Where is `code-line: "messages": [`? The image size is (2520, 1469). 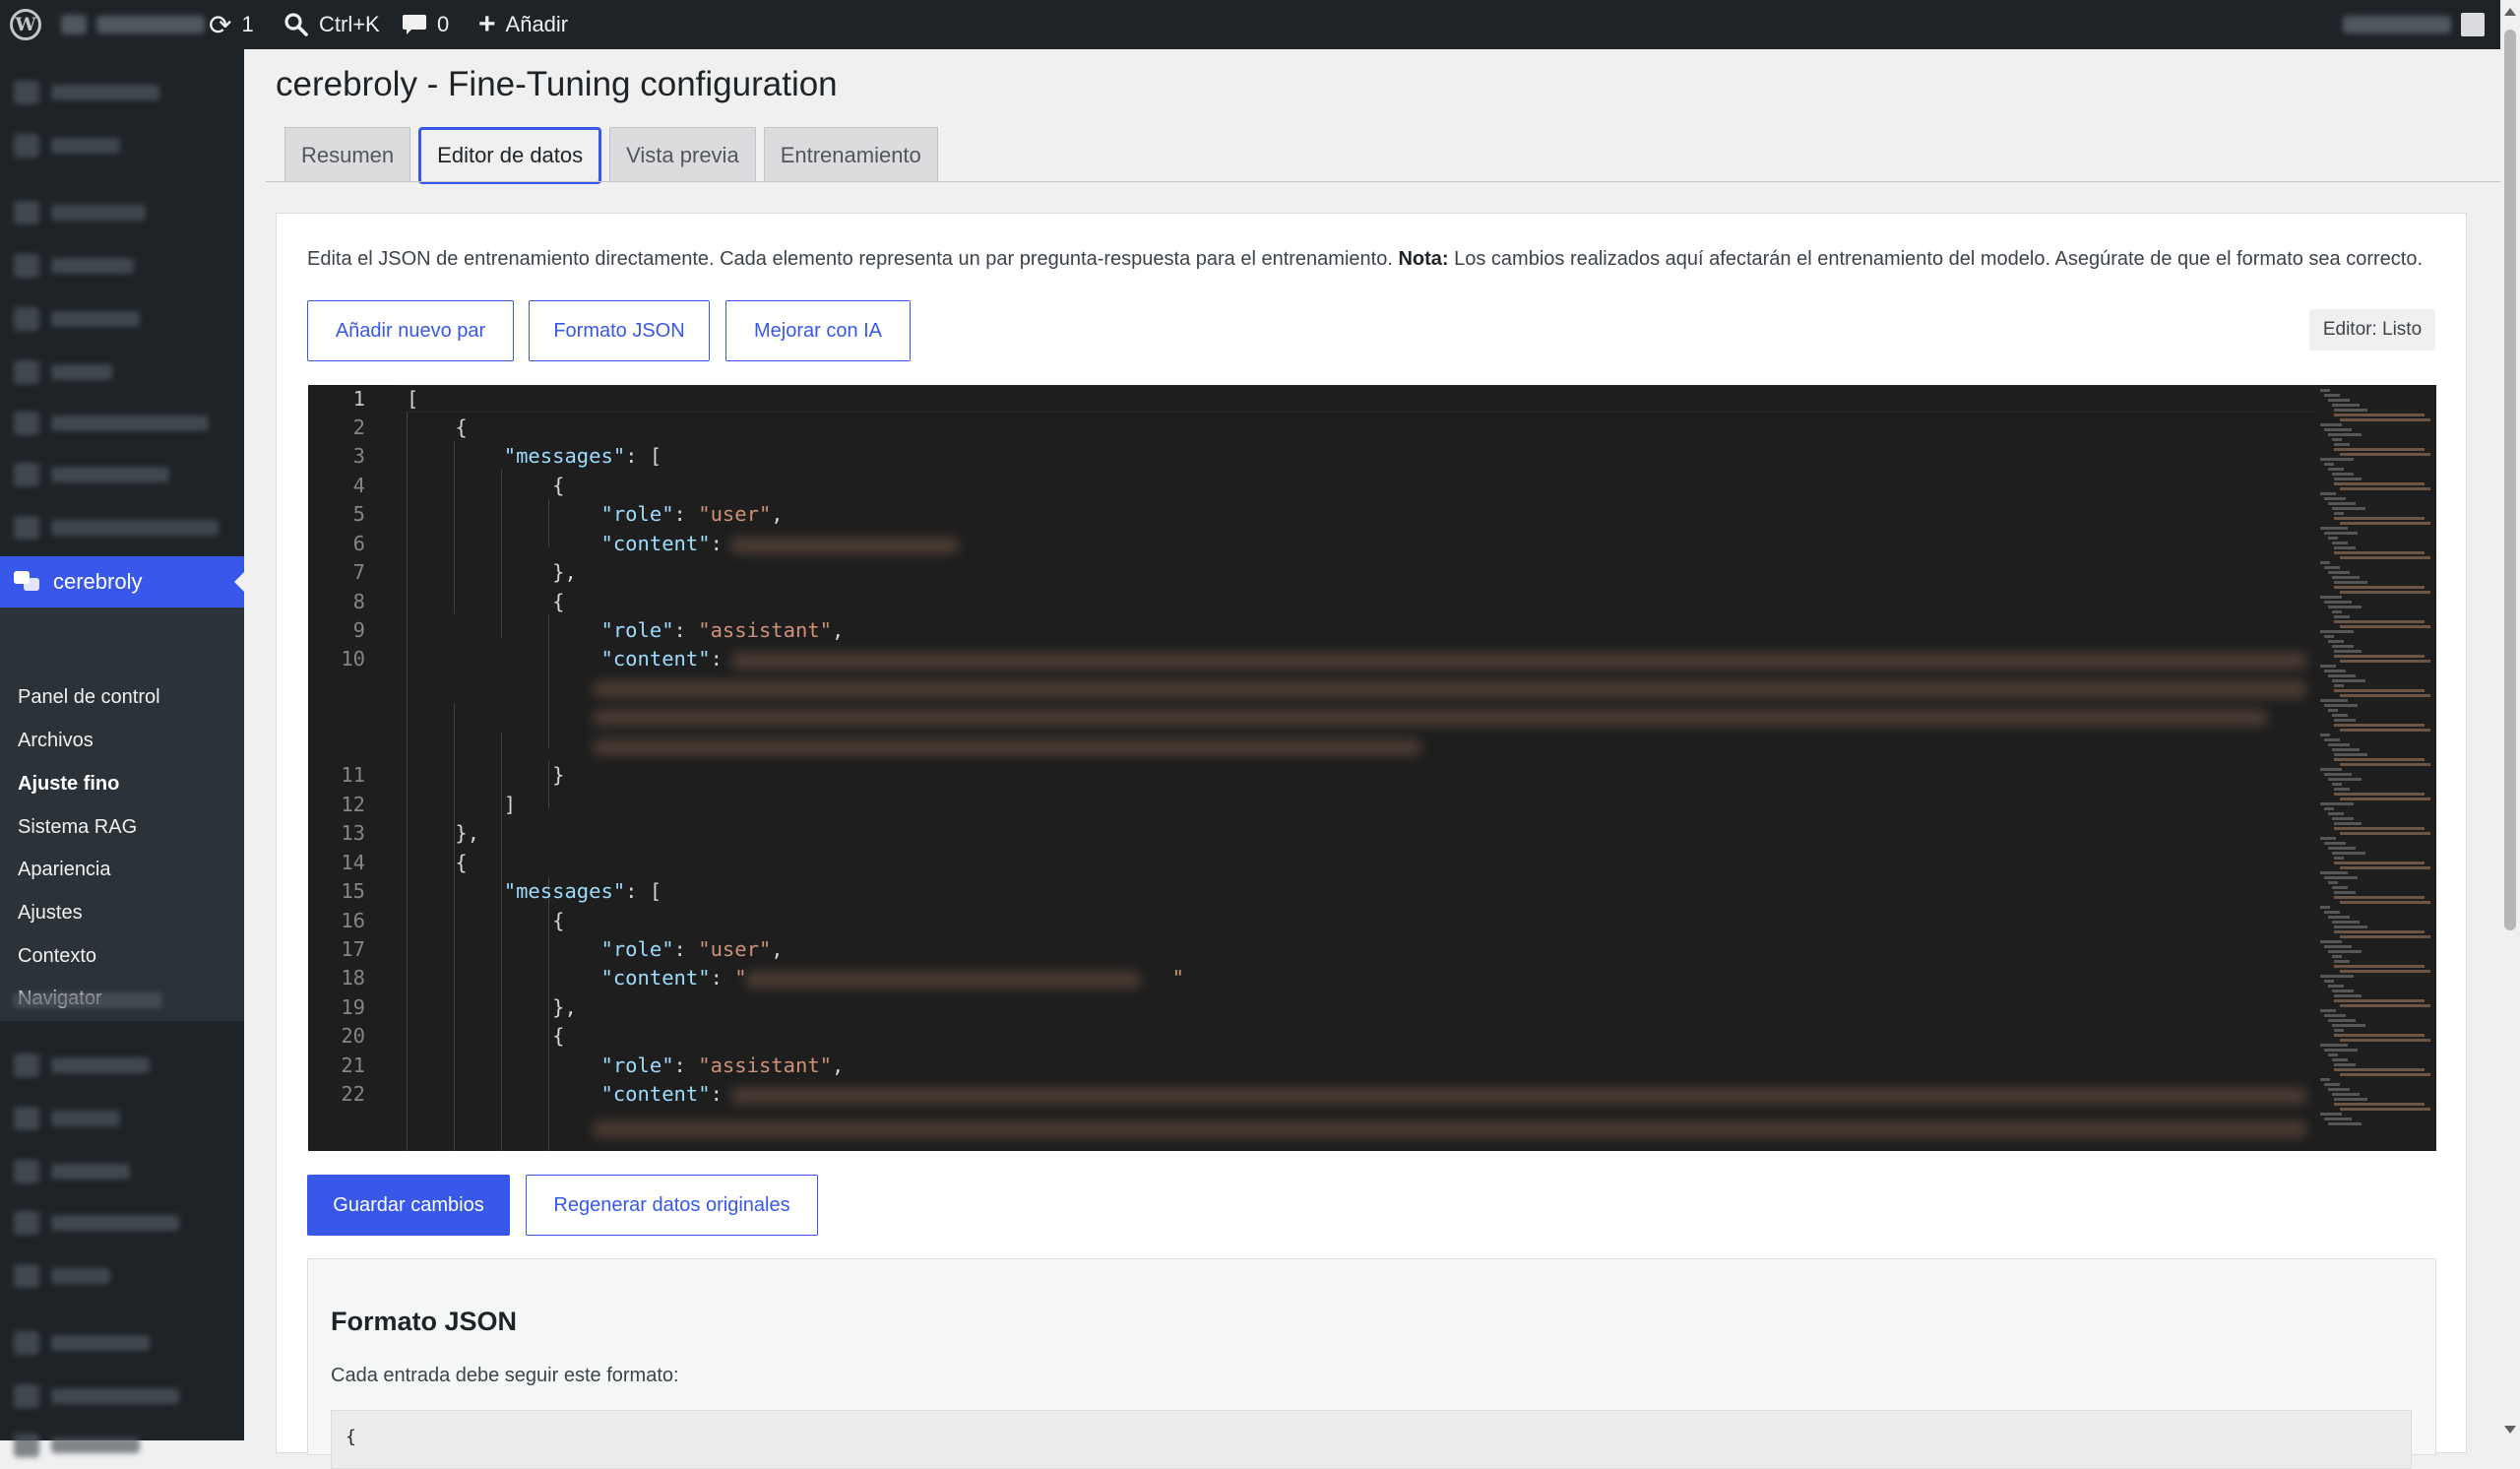 code-line: "messages": [ is located at coordinates (582, 456).